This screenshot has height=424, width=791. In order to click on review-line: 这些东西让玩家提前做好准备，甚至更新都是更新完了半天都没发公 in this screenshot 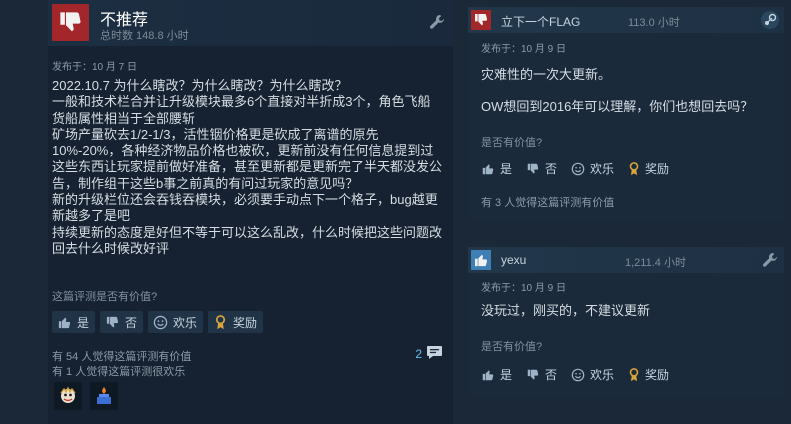, I will do `click(247, 167)`.